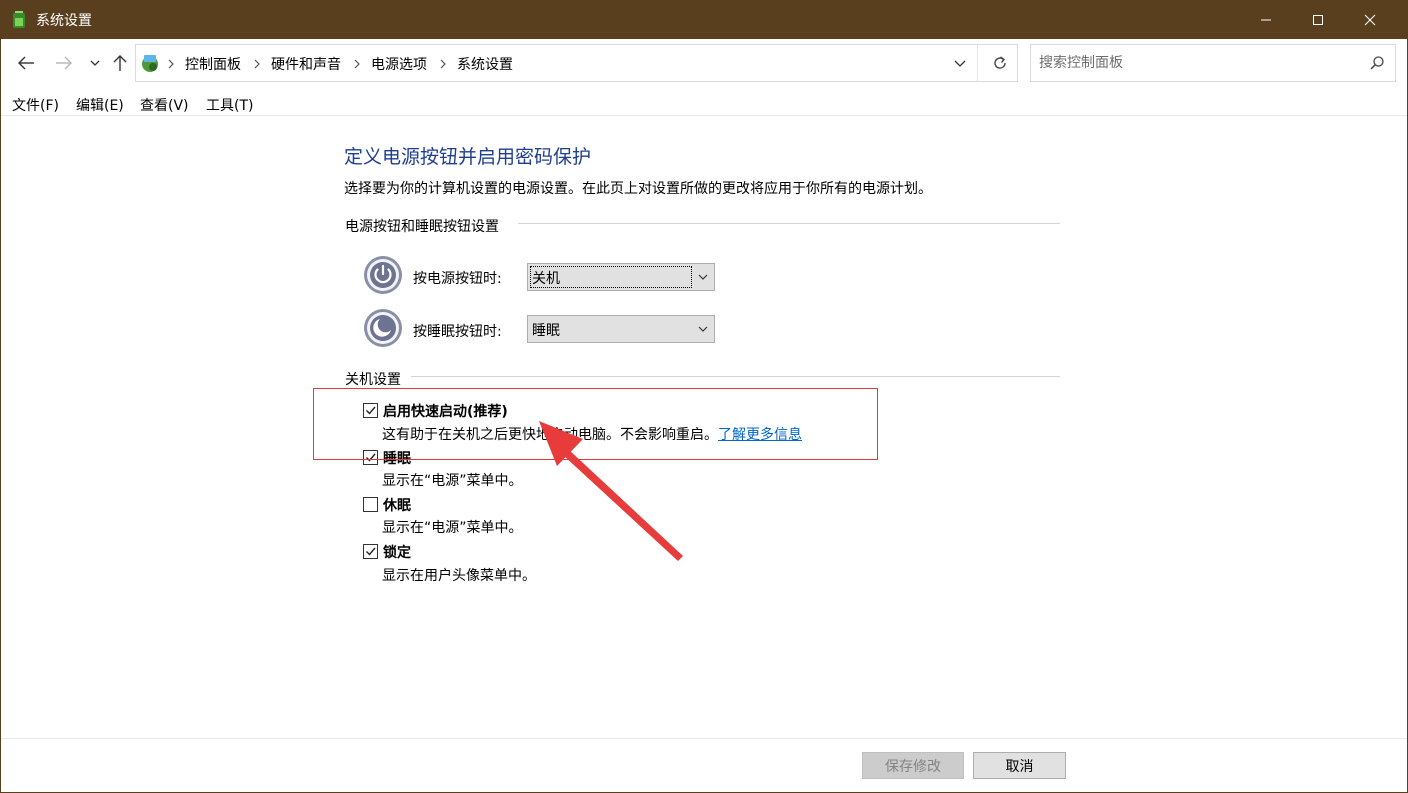  I want to click on back-arrow-icon, so click(26, 63).